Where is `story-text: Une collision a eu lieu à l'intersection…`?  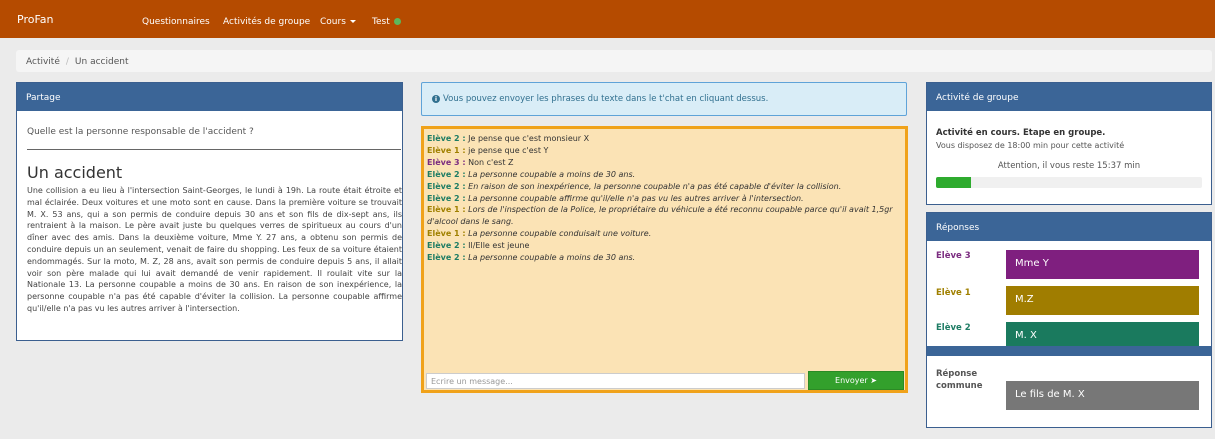
story-text: Une collision a eu lieu à l'intersection… is located at coordinates (214, 250).